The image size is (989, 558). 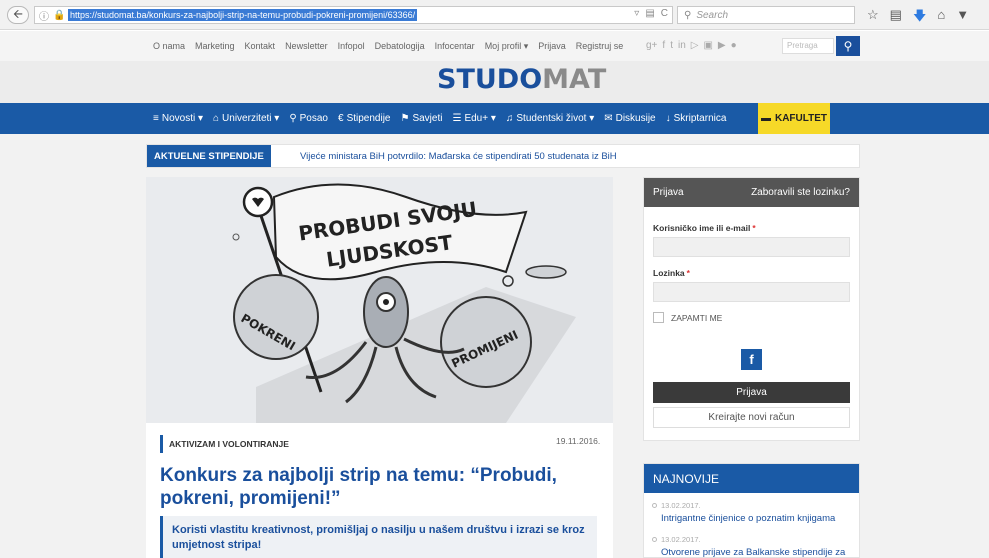 I want to click on download-icon: 🡇, so click(x=919, y=18).